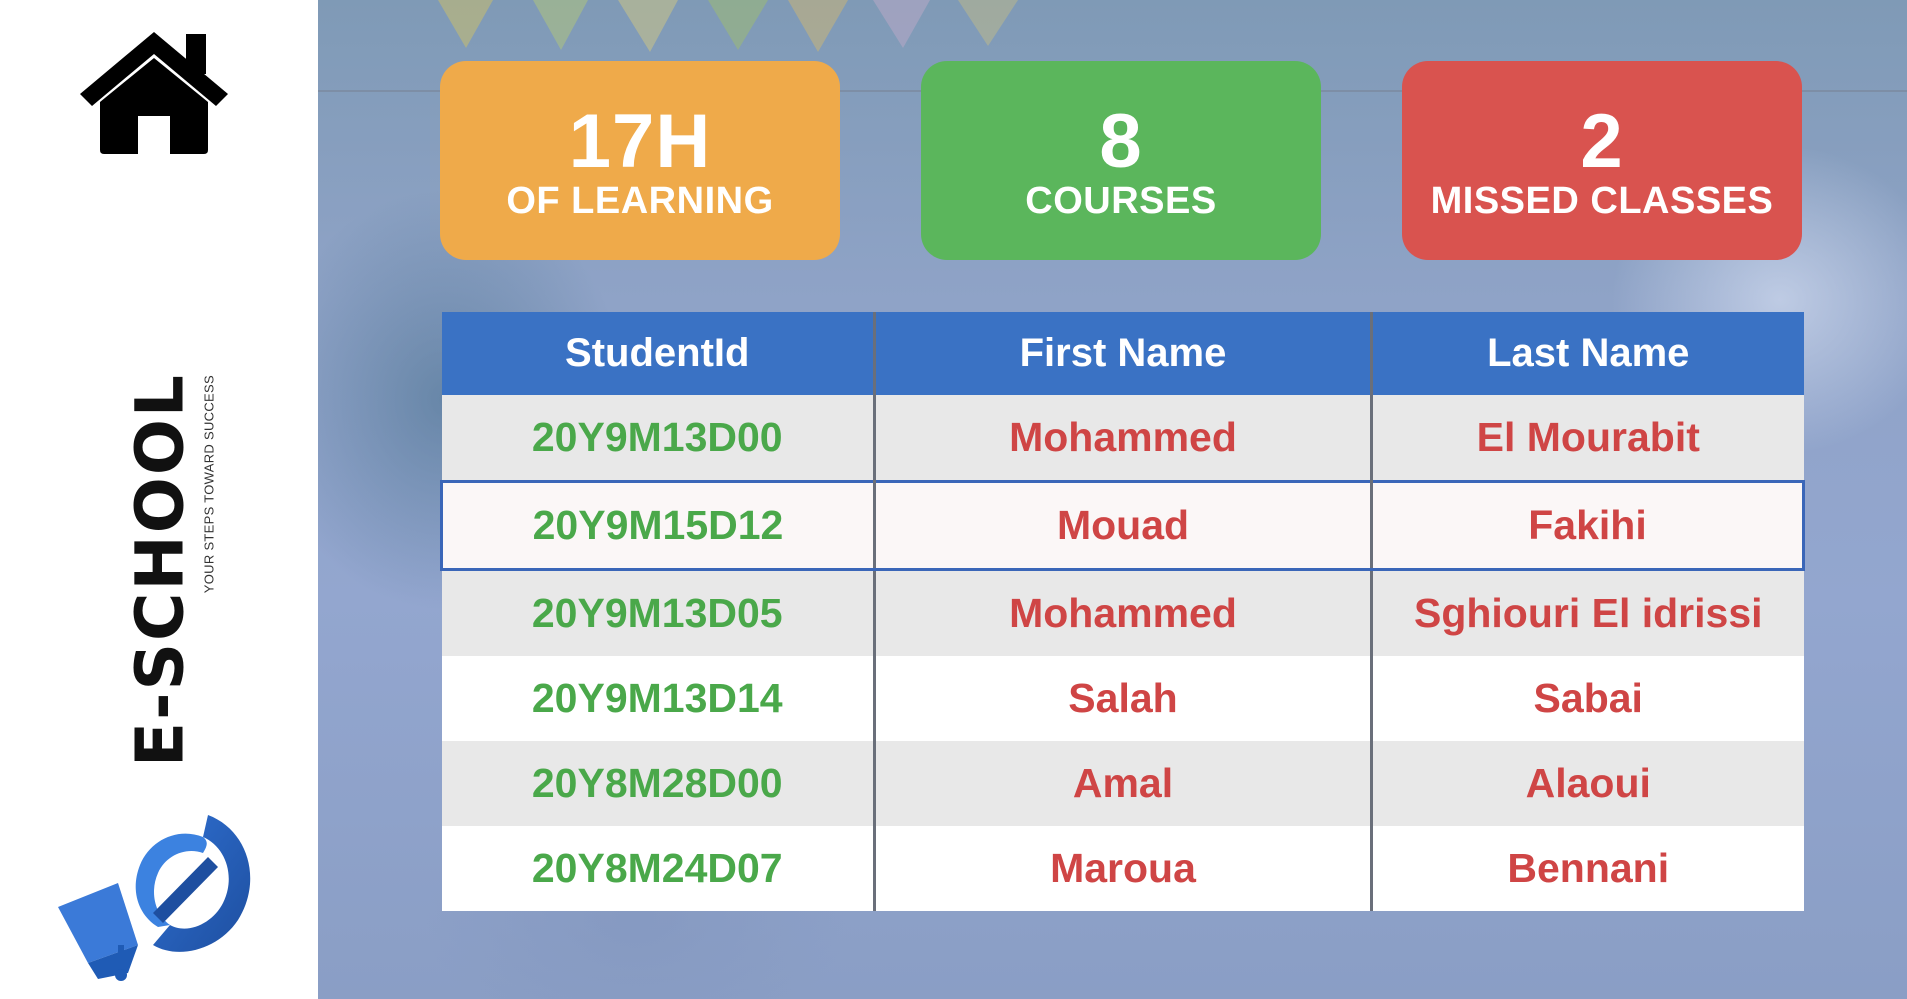 The width and height of the screenshot is (1907, 999). I want to click on student-id-cell: 20Y9M15D12, so click(658, 525).